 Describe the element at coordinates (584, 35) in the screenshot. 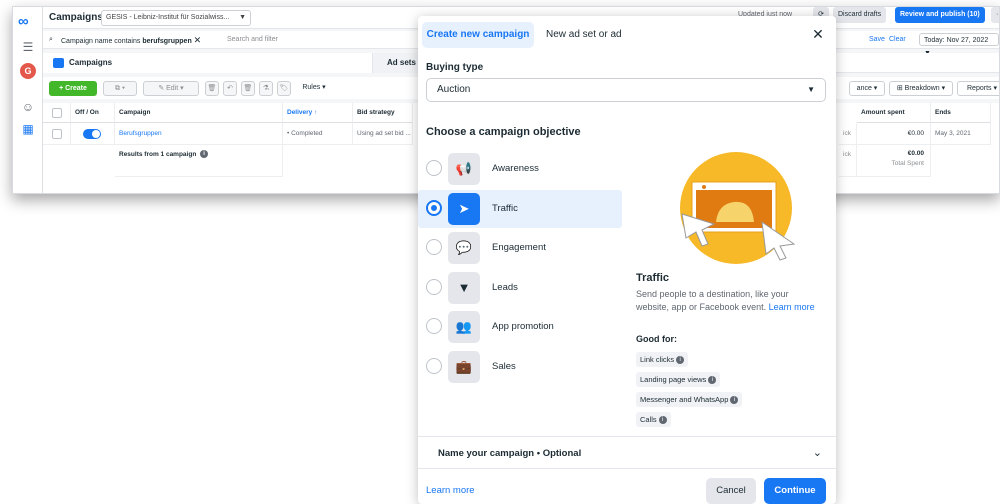

I see `tab-new-ad-set-or-ad: New ad set or ad` at that location.